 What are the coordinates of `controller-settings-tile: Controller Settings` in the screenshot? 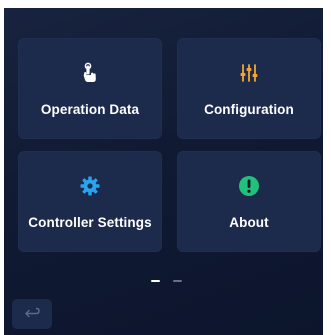 It's located at (90, 201).